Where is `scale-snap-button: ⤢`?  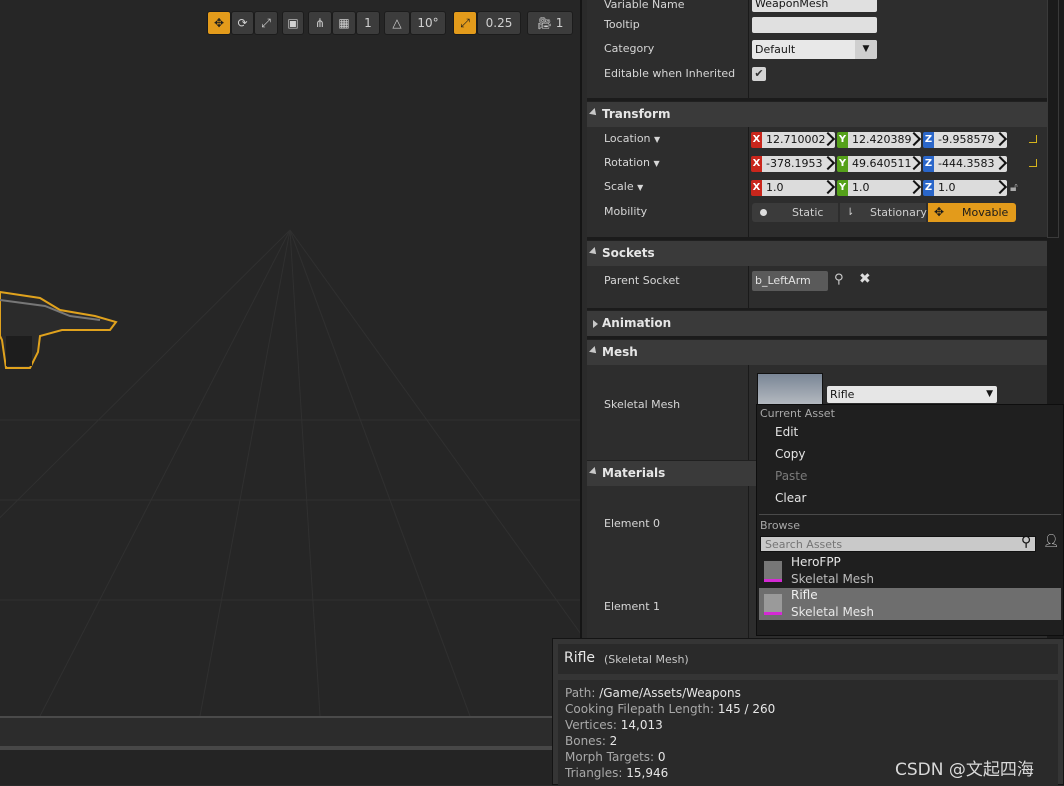
scale-snap-button: ⤢ is located at coordinates (465, 23).